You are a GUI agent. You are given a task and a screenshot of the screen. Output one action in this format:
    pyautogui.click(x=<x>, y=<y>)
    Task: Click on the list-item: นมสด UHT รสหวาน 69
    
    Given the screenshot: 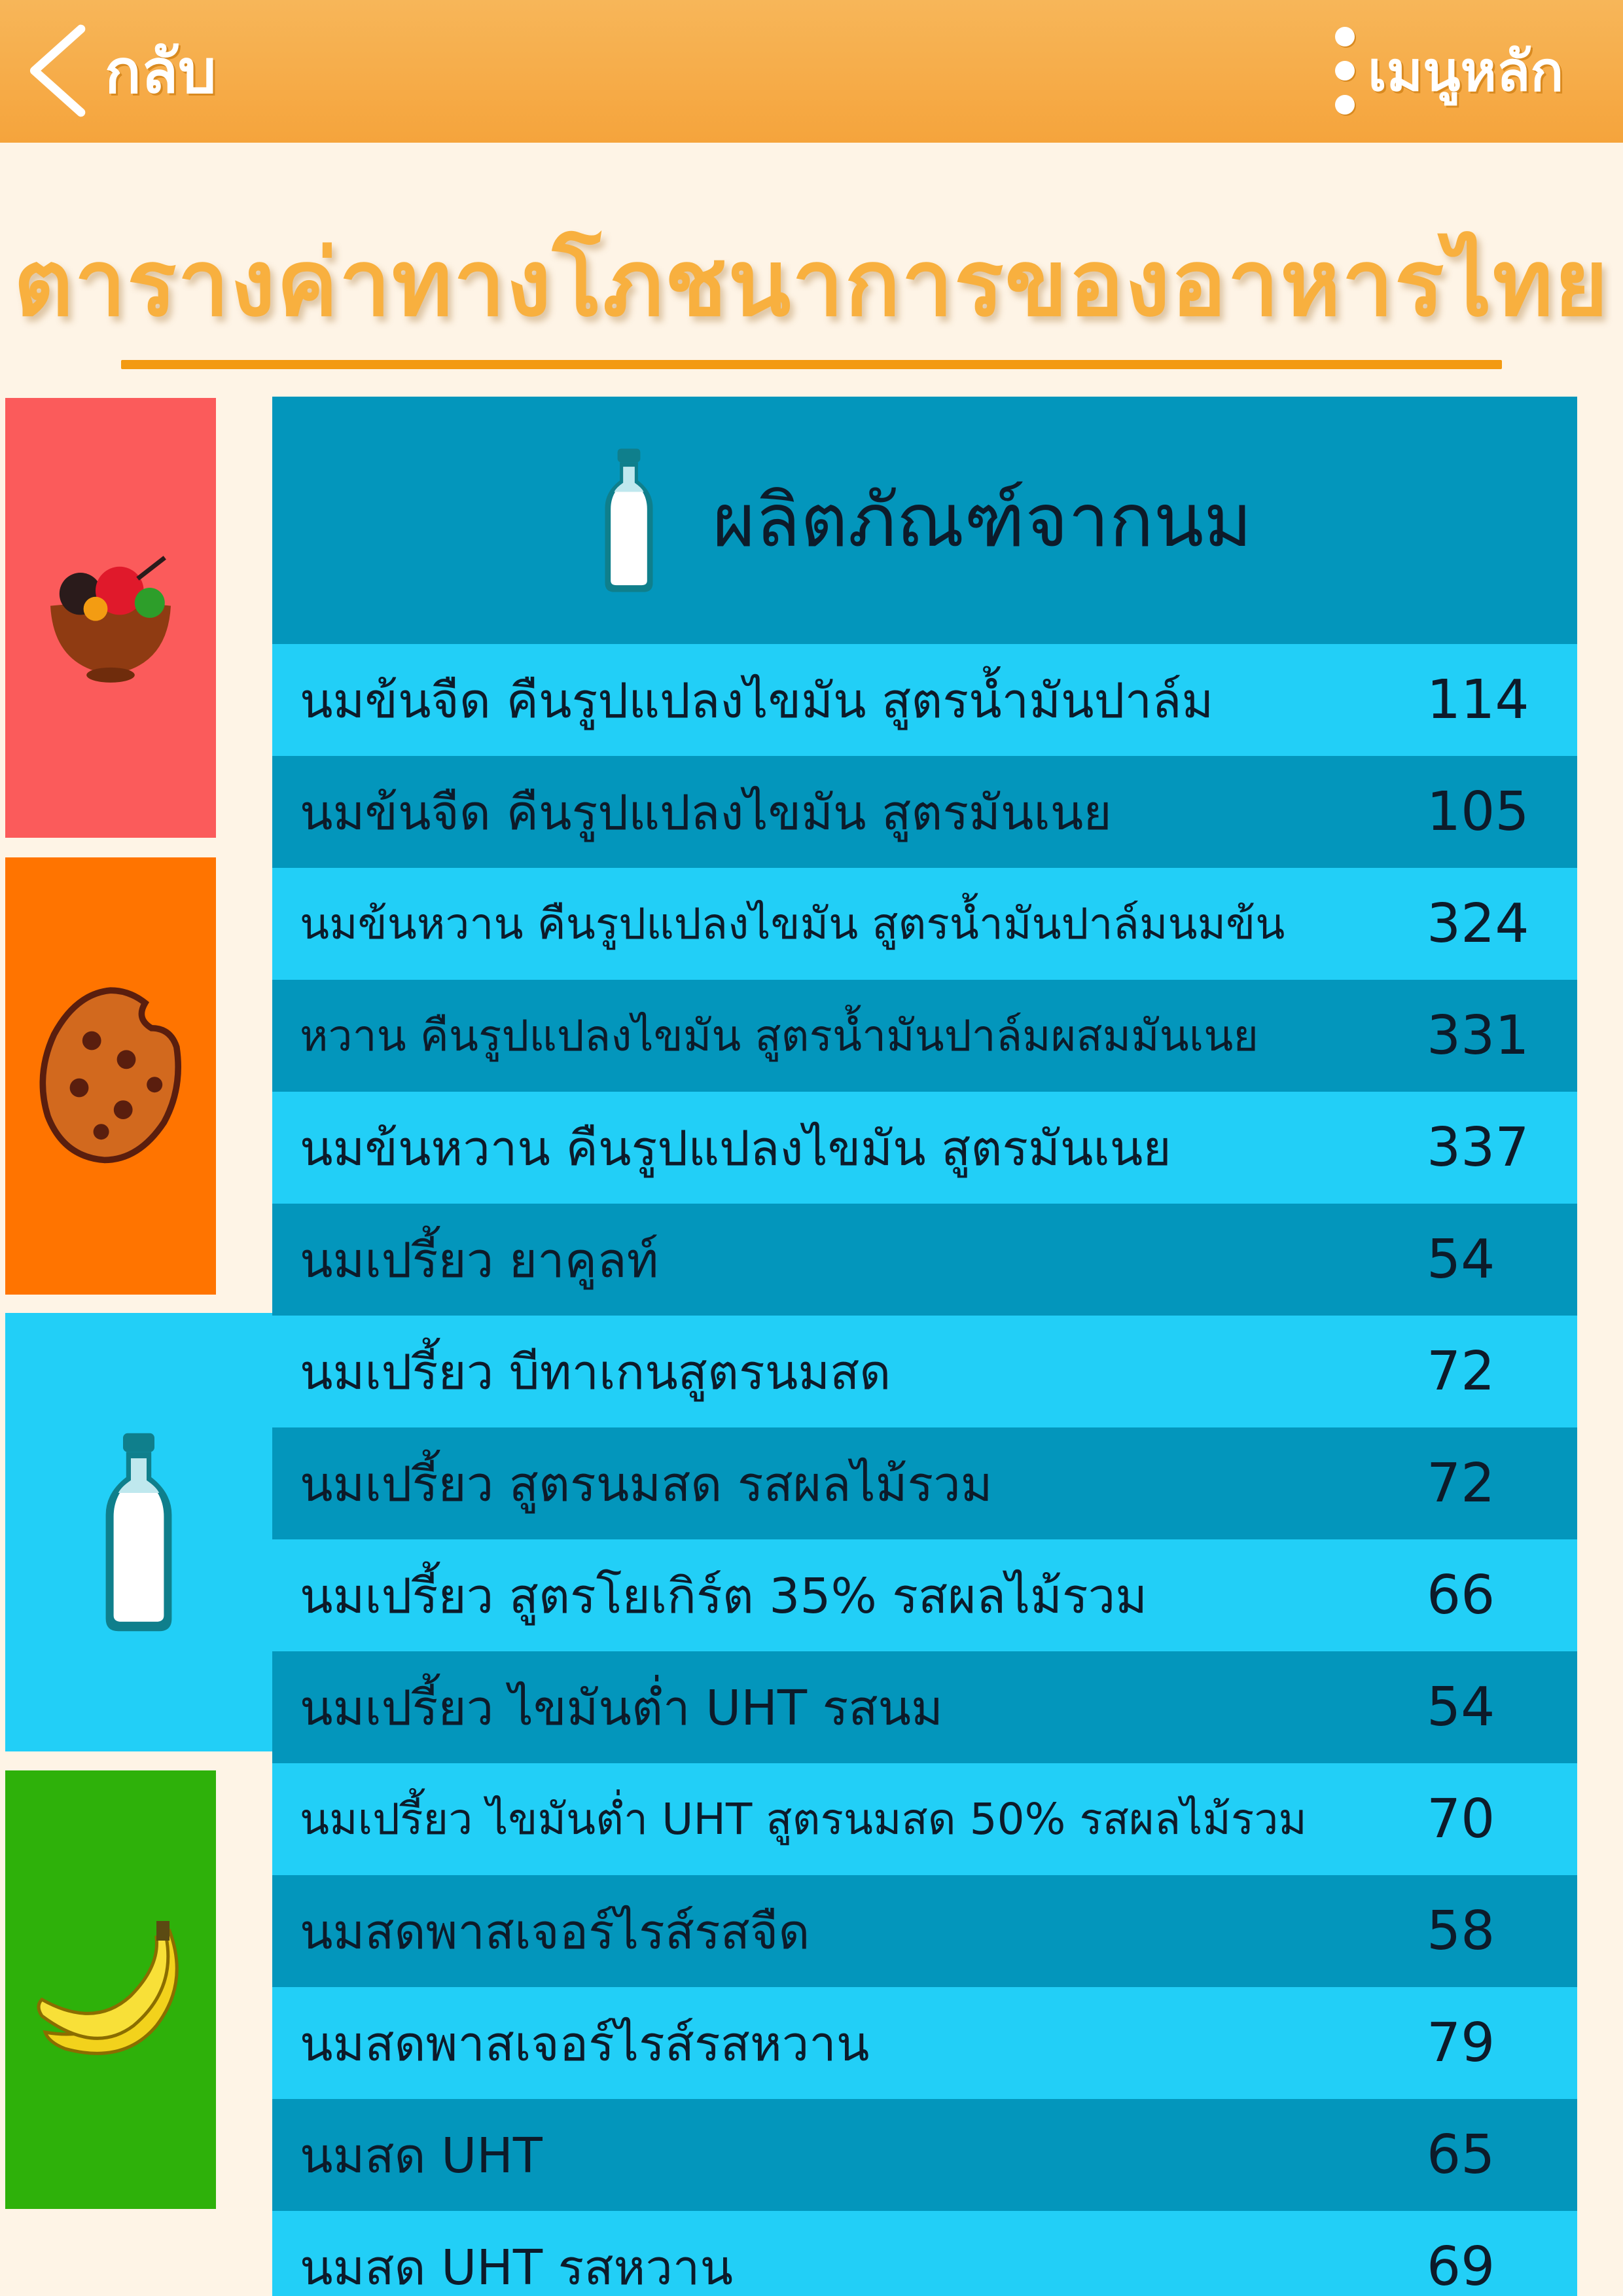 What is the action you would take?
    pyautogui.click(x=925, y=2253)
    